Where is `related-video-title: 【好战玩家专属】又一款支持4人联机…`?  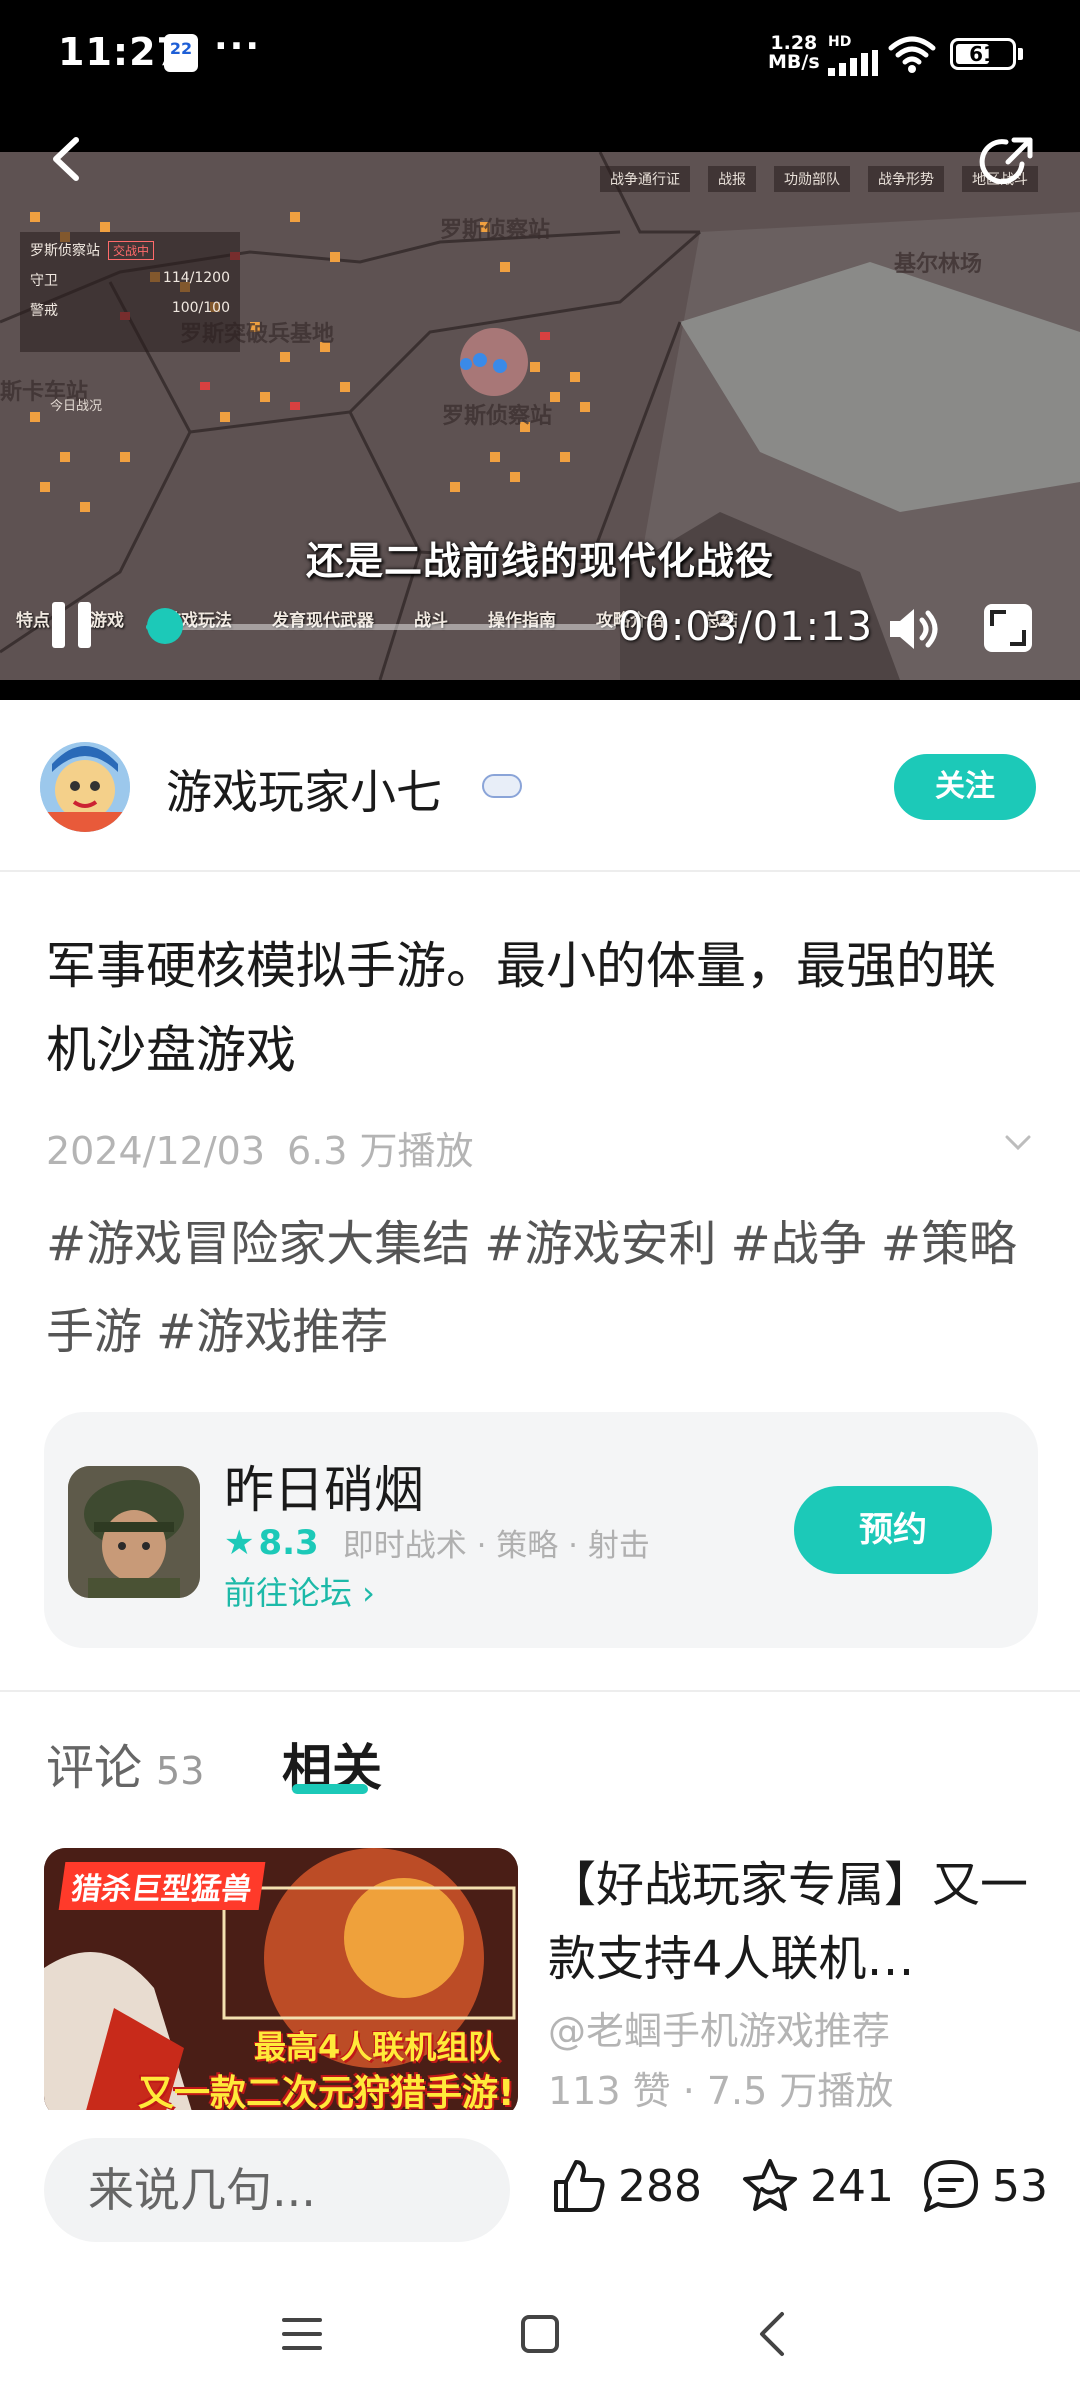
related-video-title: 【好战玩家专属】又一款支持4人联机… is located at coordinates (793, 1922).